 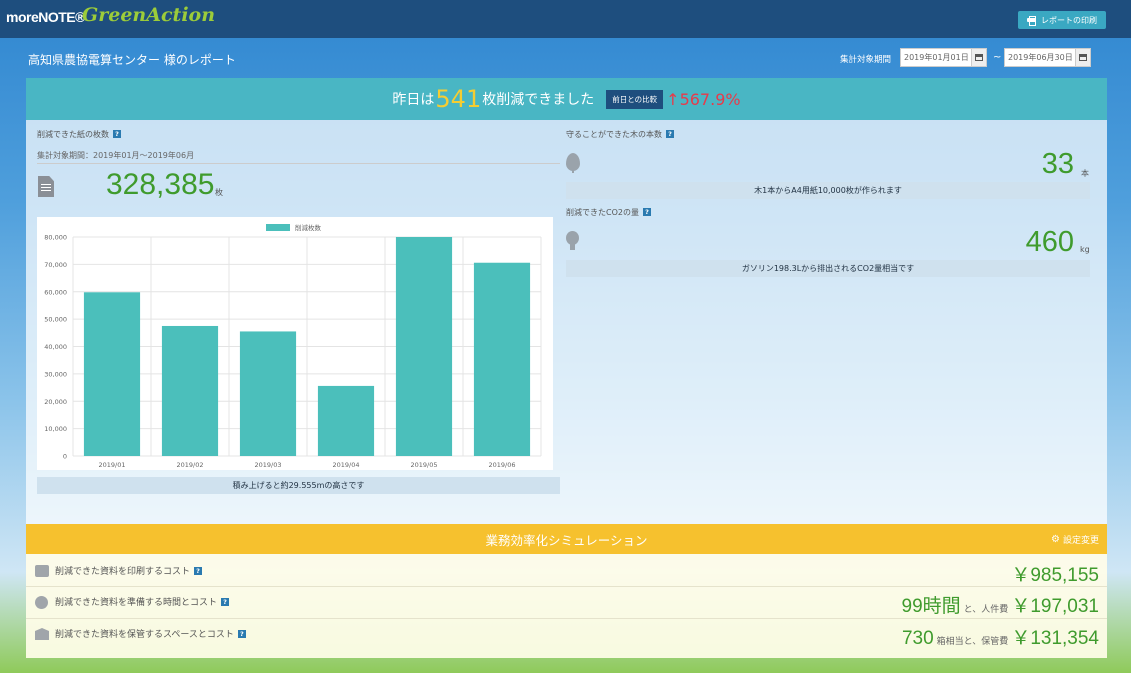 I want to click on compare-value: 567.9%, so click(x=710, y=99).